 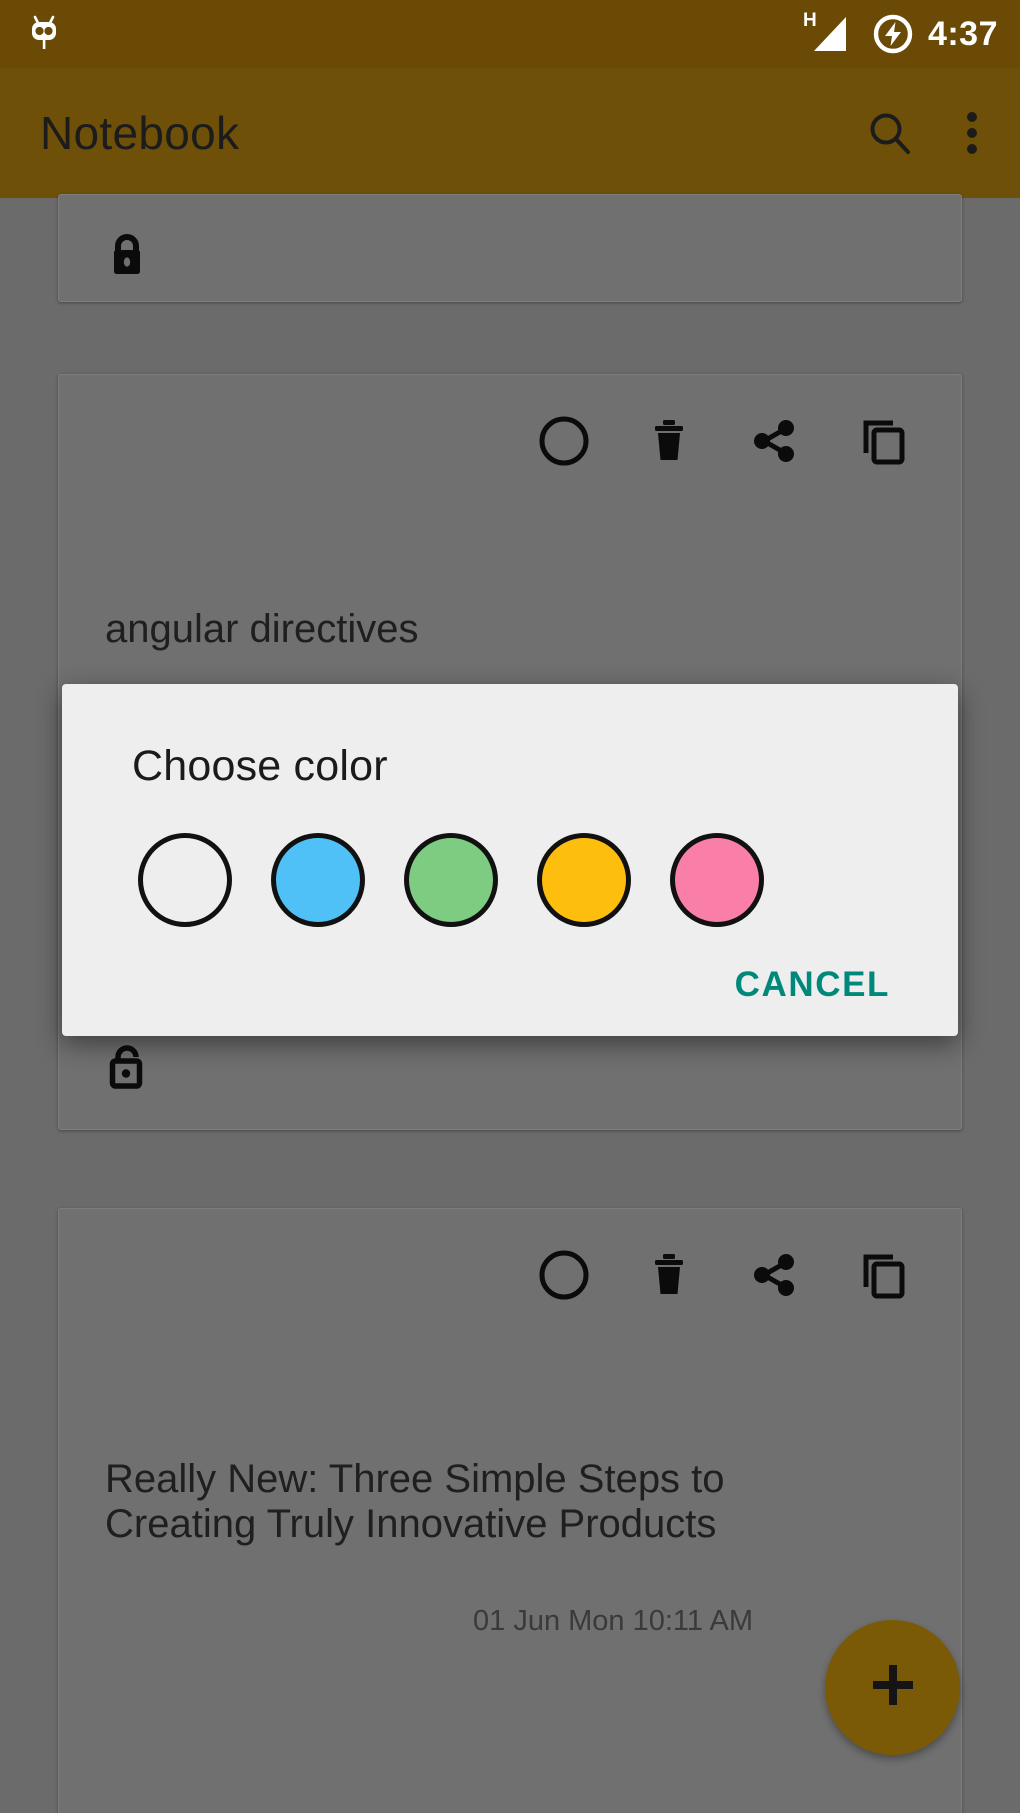 What do you see at coordinates (717, 880) in the screenshot?
I see `color-swatch-pink` at bounding box center [717, 880].